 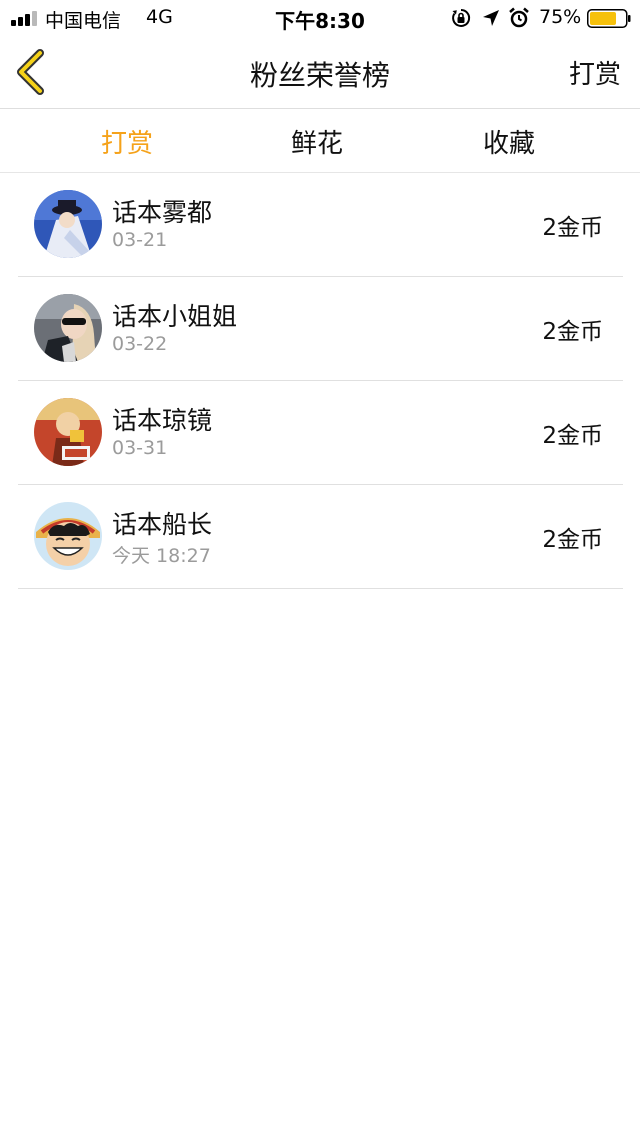 What do you see at coordinates (519, 17) in the screenshot?
I see `alarm-clock-icon` at bounding box center [519, 17].